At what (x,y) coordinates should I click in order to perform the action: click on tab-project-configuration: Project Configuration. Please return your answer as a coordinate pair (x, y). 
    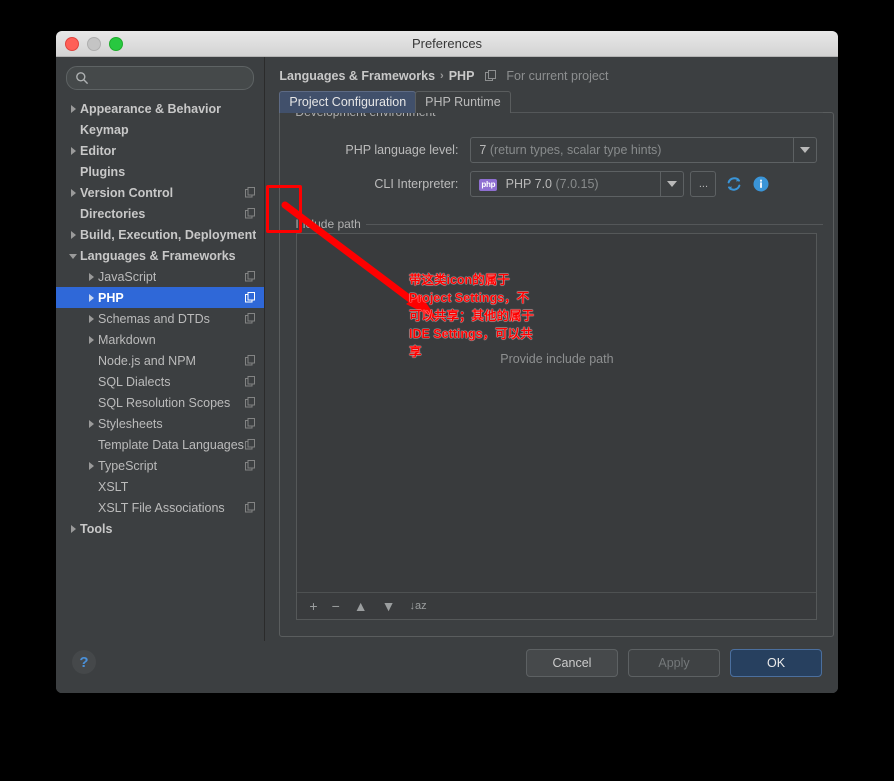
    Looking at the image, I should click on (348, 102).